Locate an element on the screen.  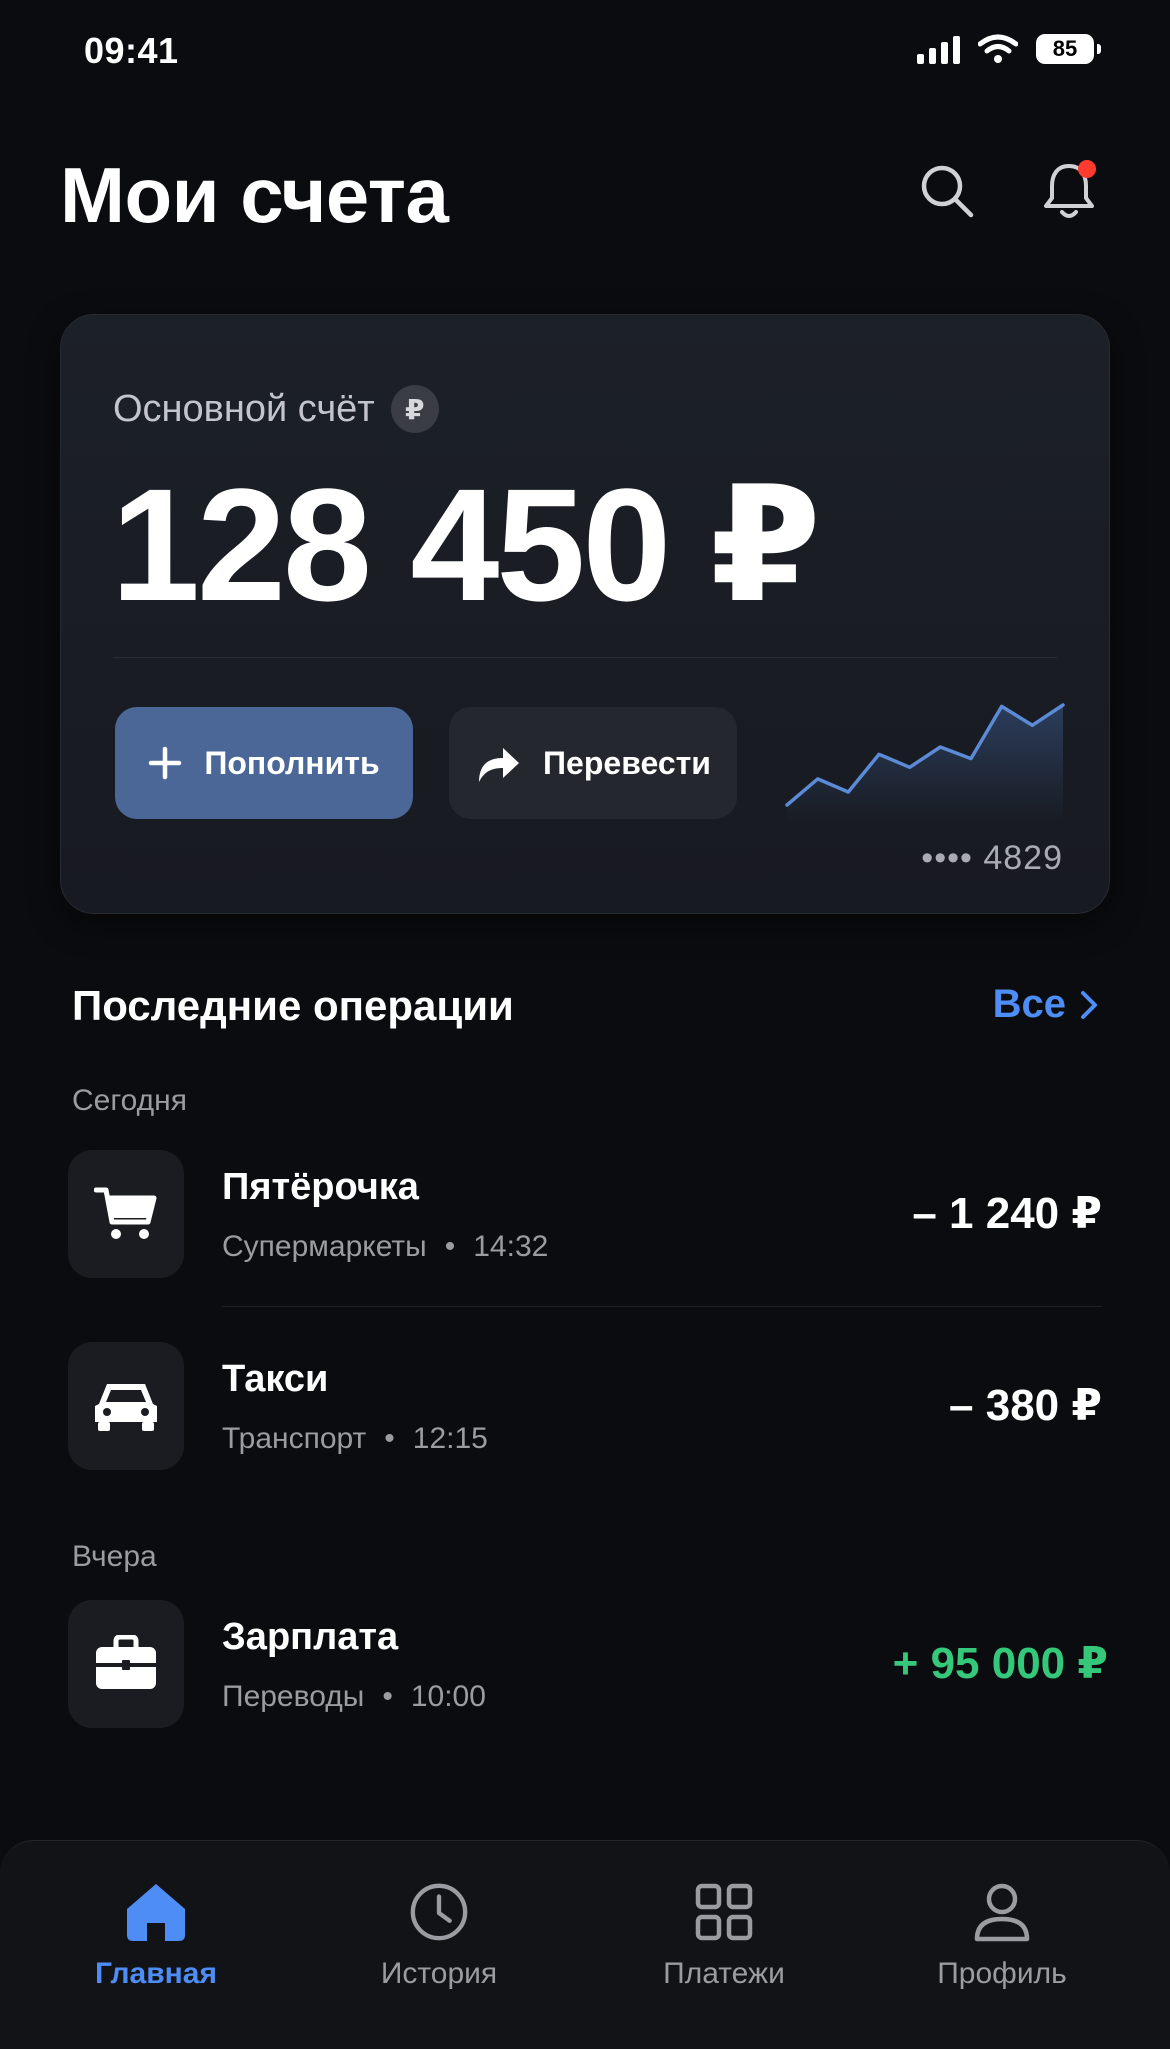
search-button is located at coordinates (947, 191).